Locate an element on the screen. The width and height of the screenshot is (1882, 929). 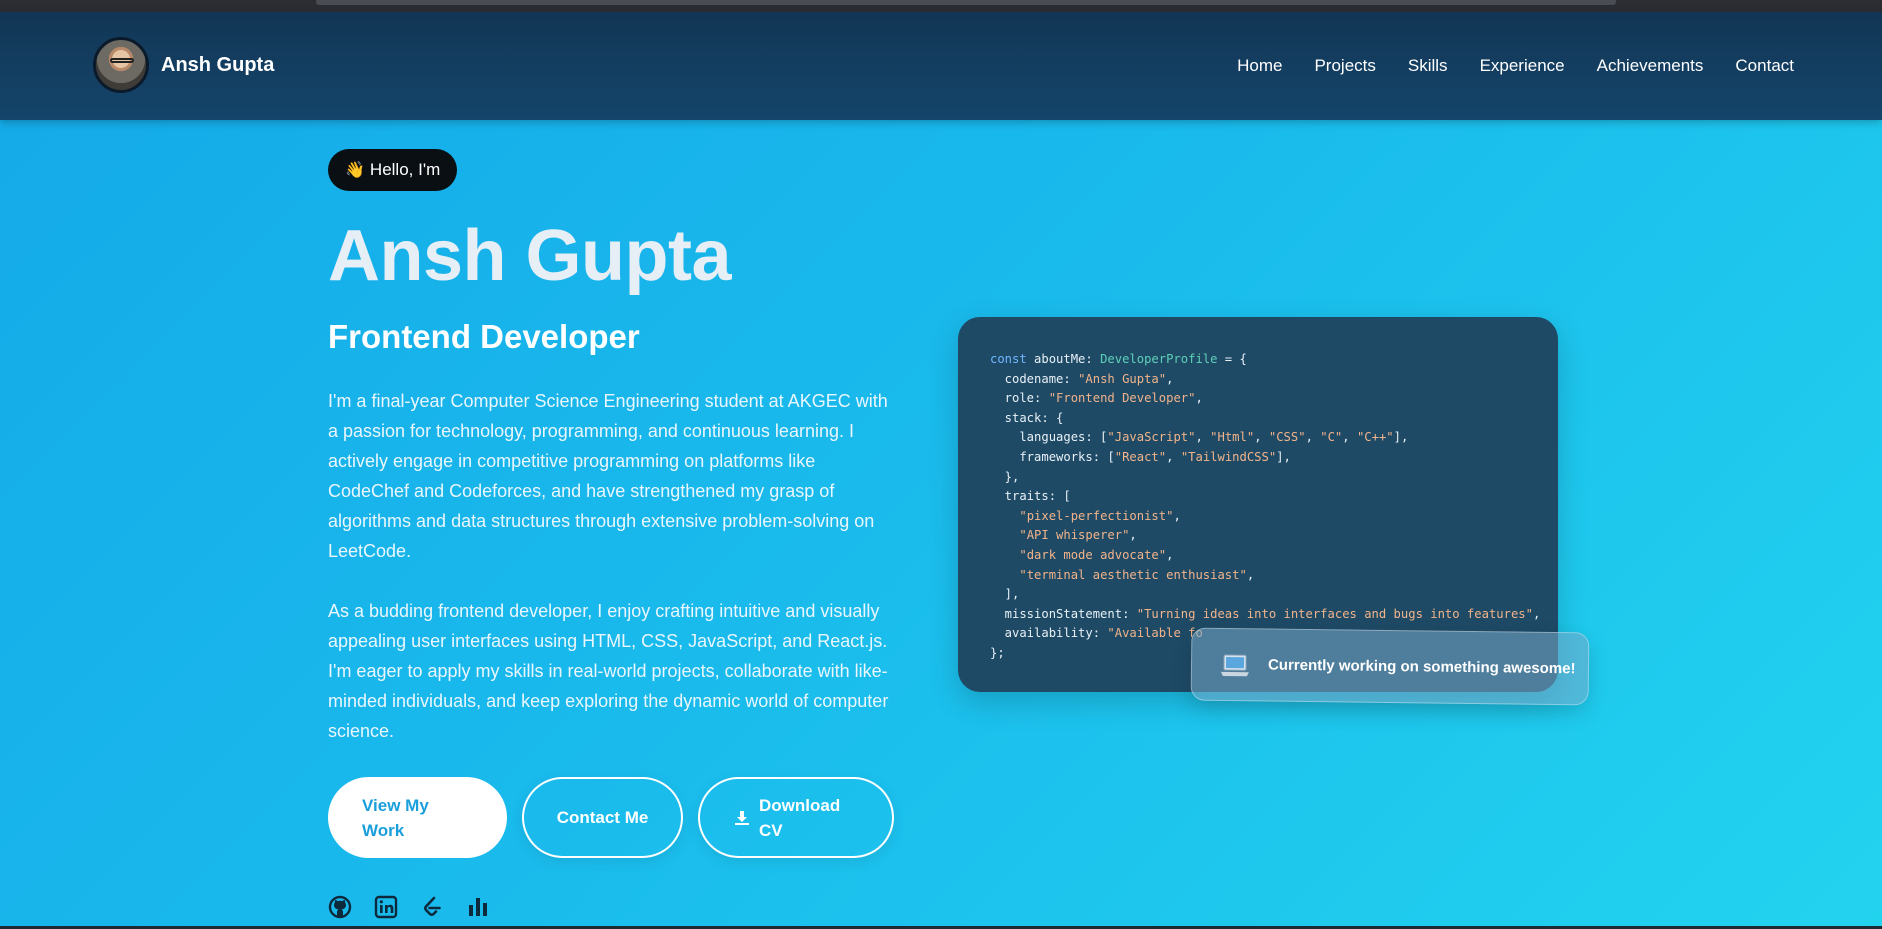
download-icon is located at coordinates (742, 817).